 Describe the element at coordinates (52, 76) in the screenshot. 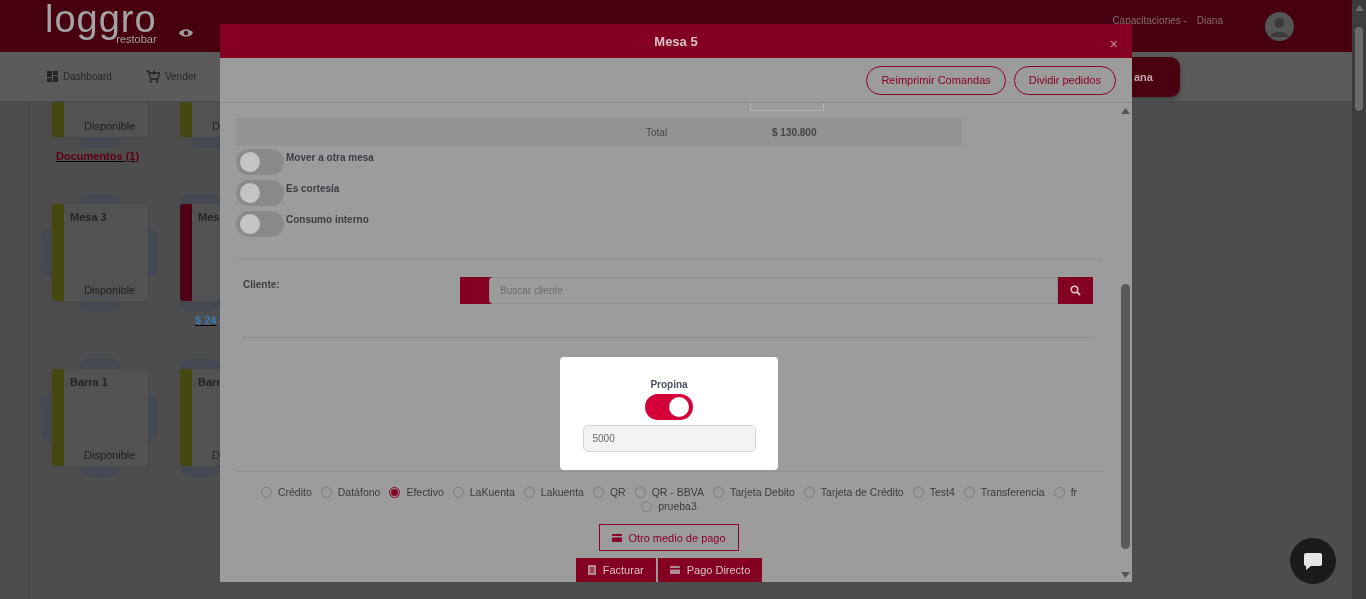

I see `dashboard-icon` at that location.